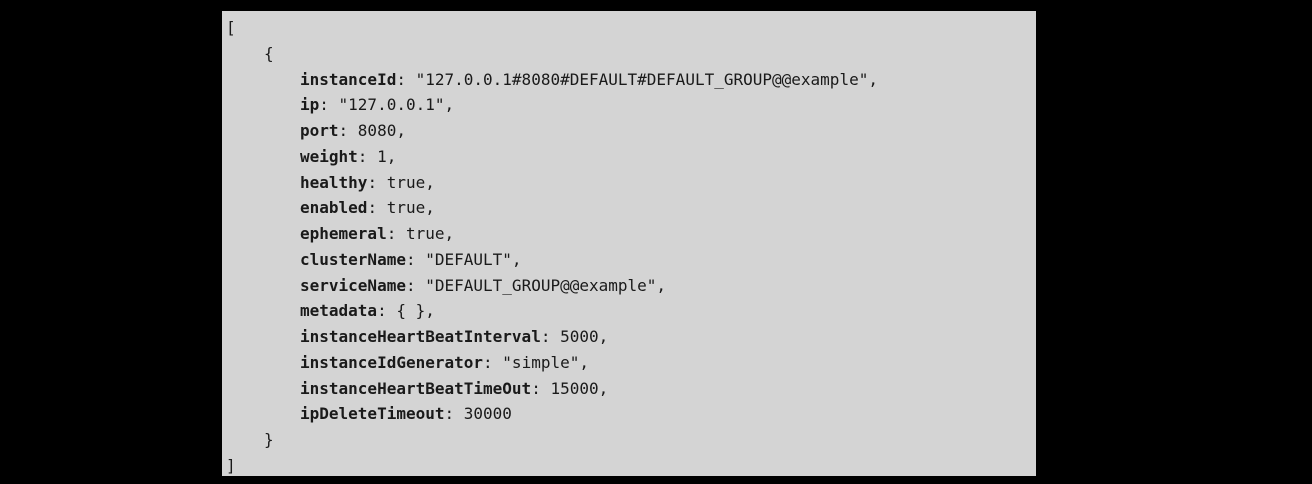 The width and height of the screenshot is (1312, 484). I want to click on close-object-brace: }, so click(269, 439).